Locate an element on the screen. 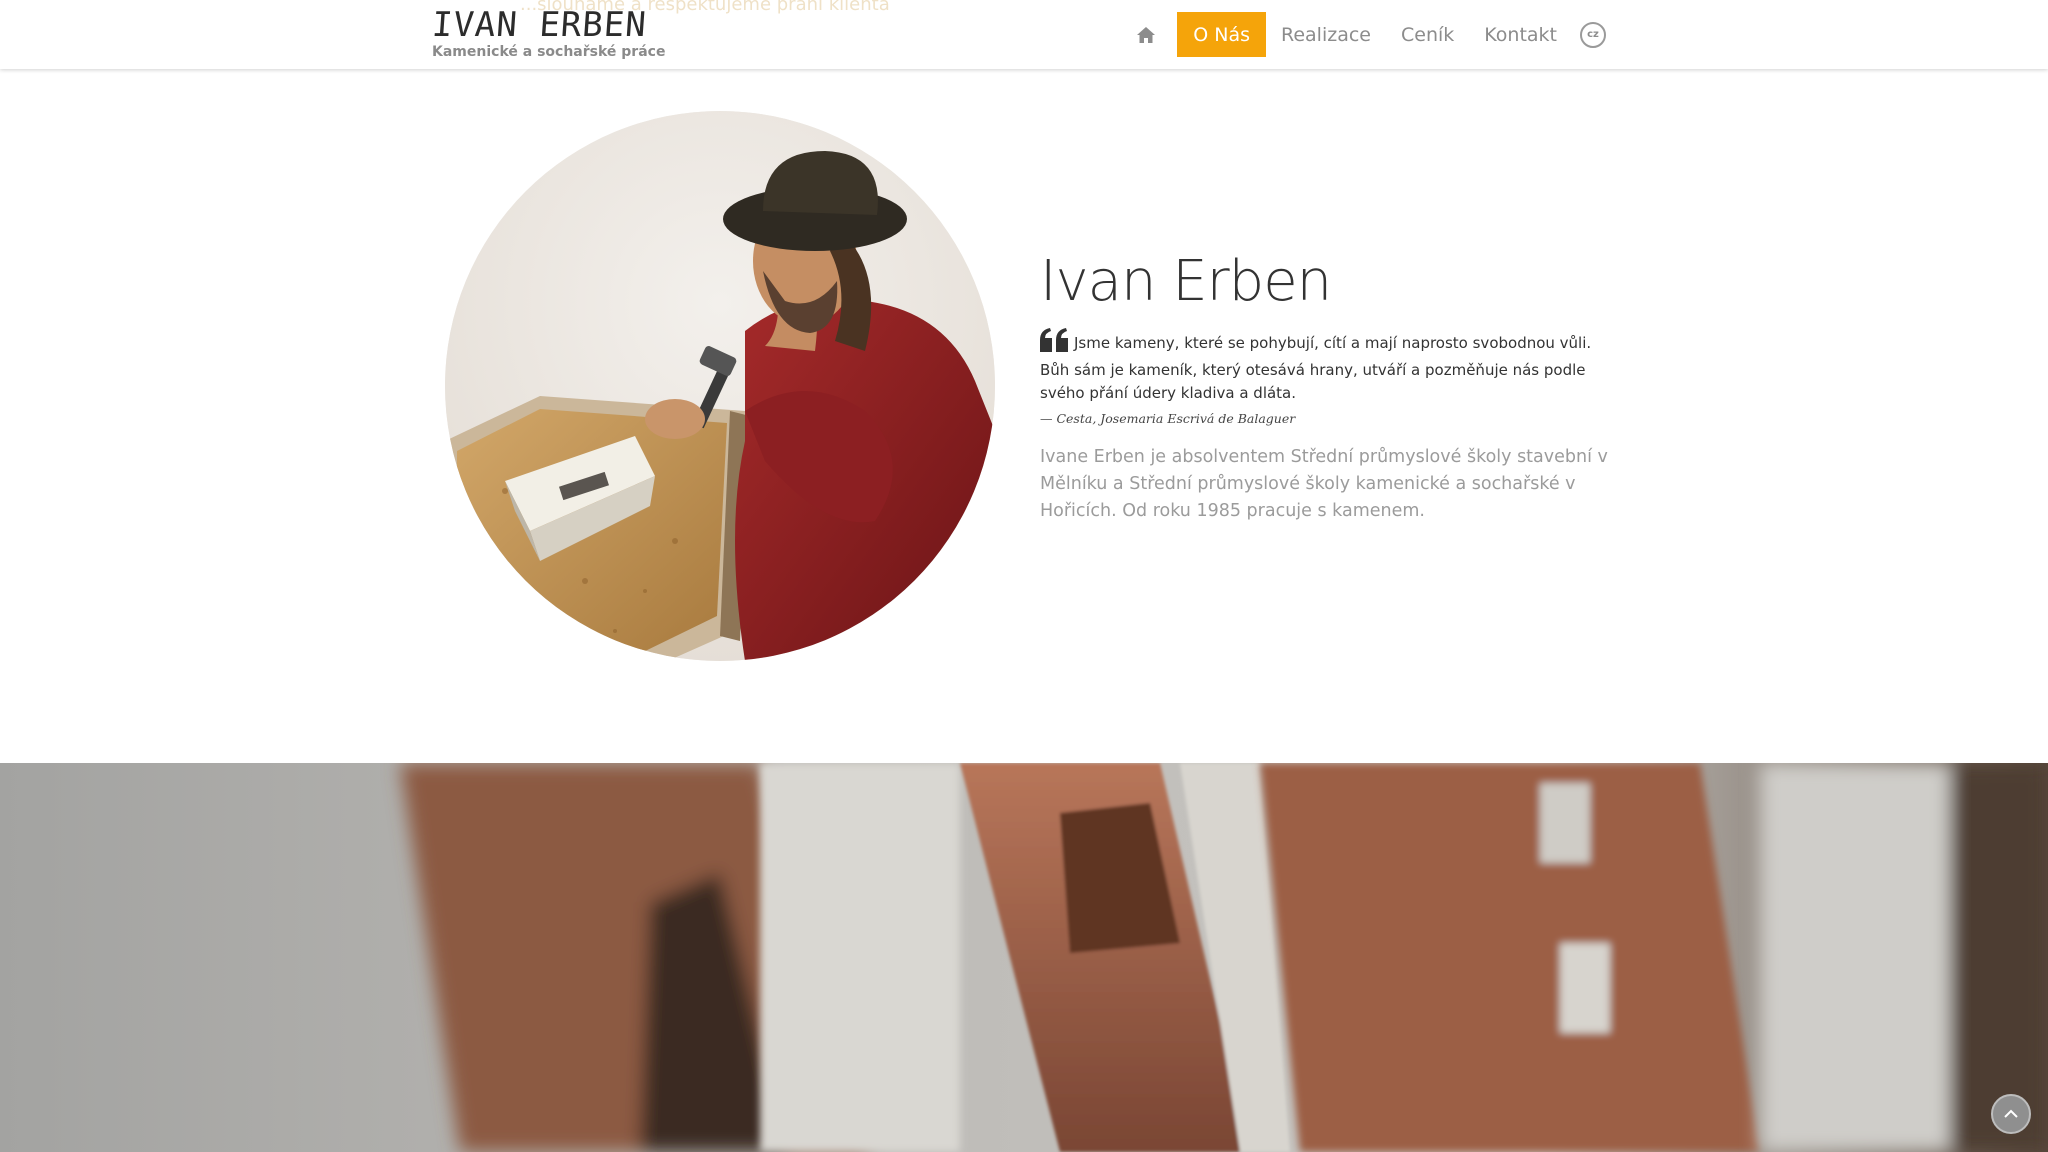 Image resolution: width=2048 pixels, height=1152 pixels. nav-item-label: Kontakt is located at coordinates (1520, 34).